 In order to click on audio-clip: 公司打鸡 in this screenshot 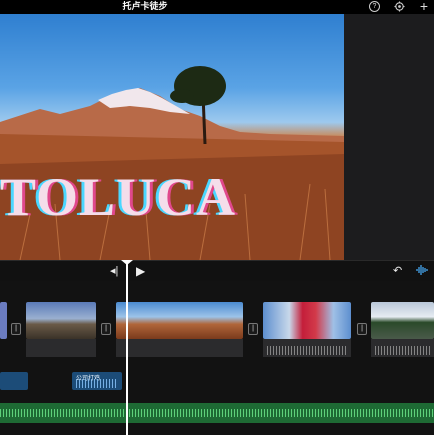, I will do `click(97, 381)`.